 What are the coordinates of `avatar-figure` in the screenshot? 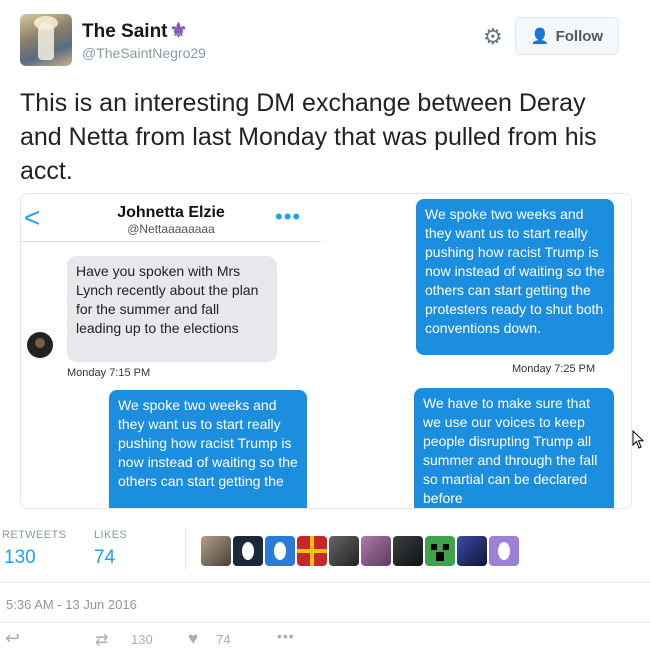 It's located at (46, 41).